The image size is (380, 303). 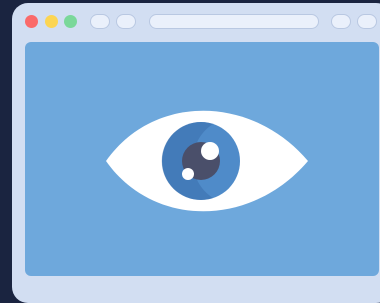 What do you see at coordinates (210, 151) in the screenshot?
I see `eye-highlight-large` at bounding box center [210, 151].